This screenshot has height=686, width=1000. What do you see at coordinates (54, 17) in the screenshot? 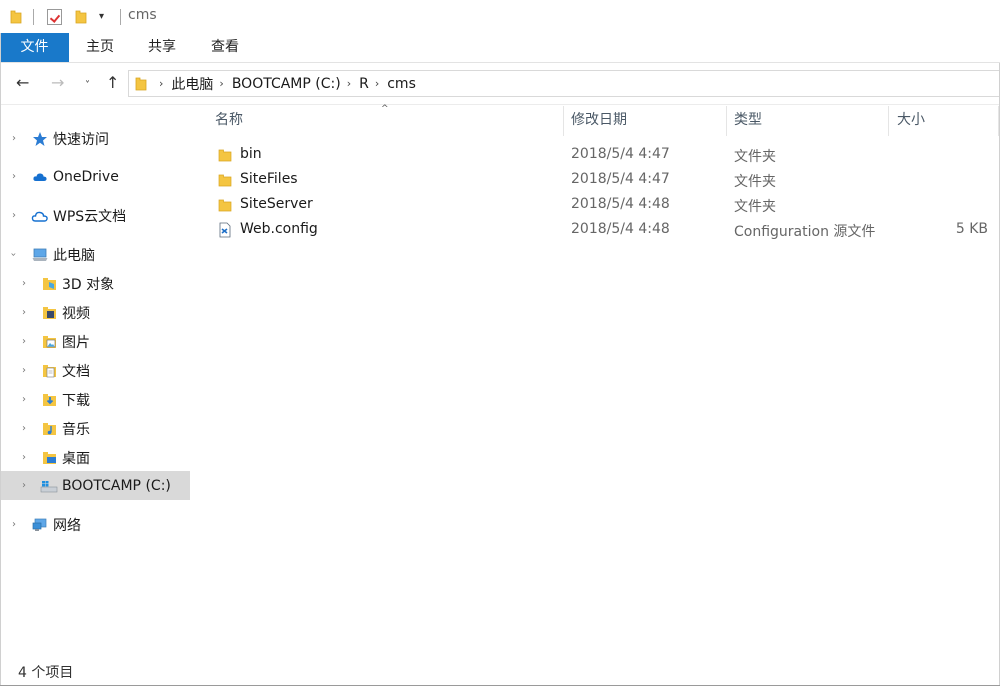
I see `properties-icon` at bounding box center [54, 17].